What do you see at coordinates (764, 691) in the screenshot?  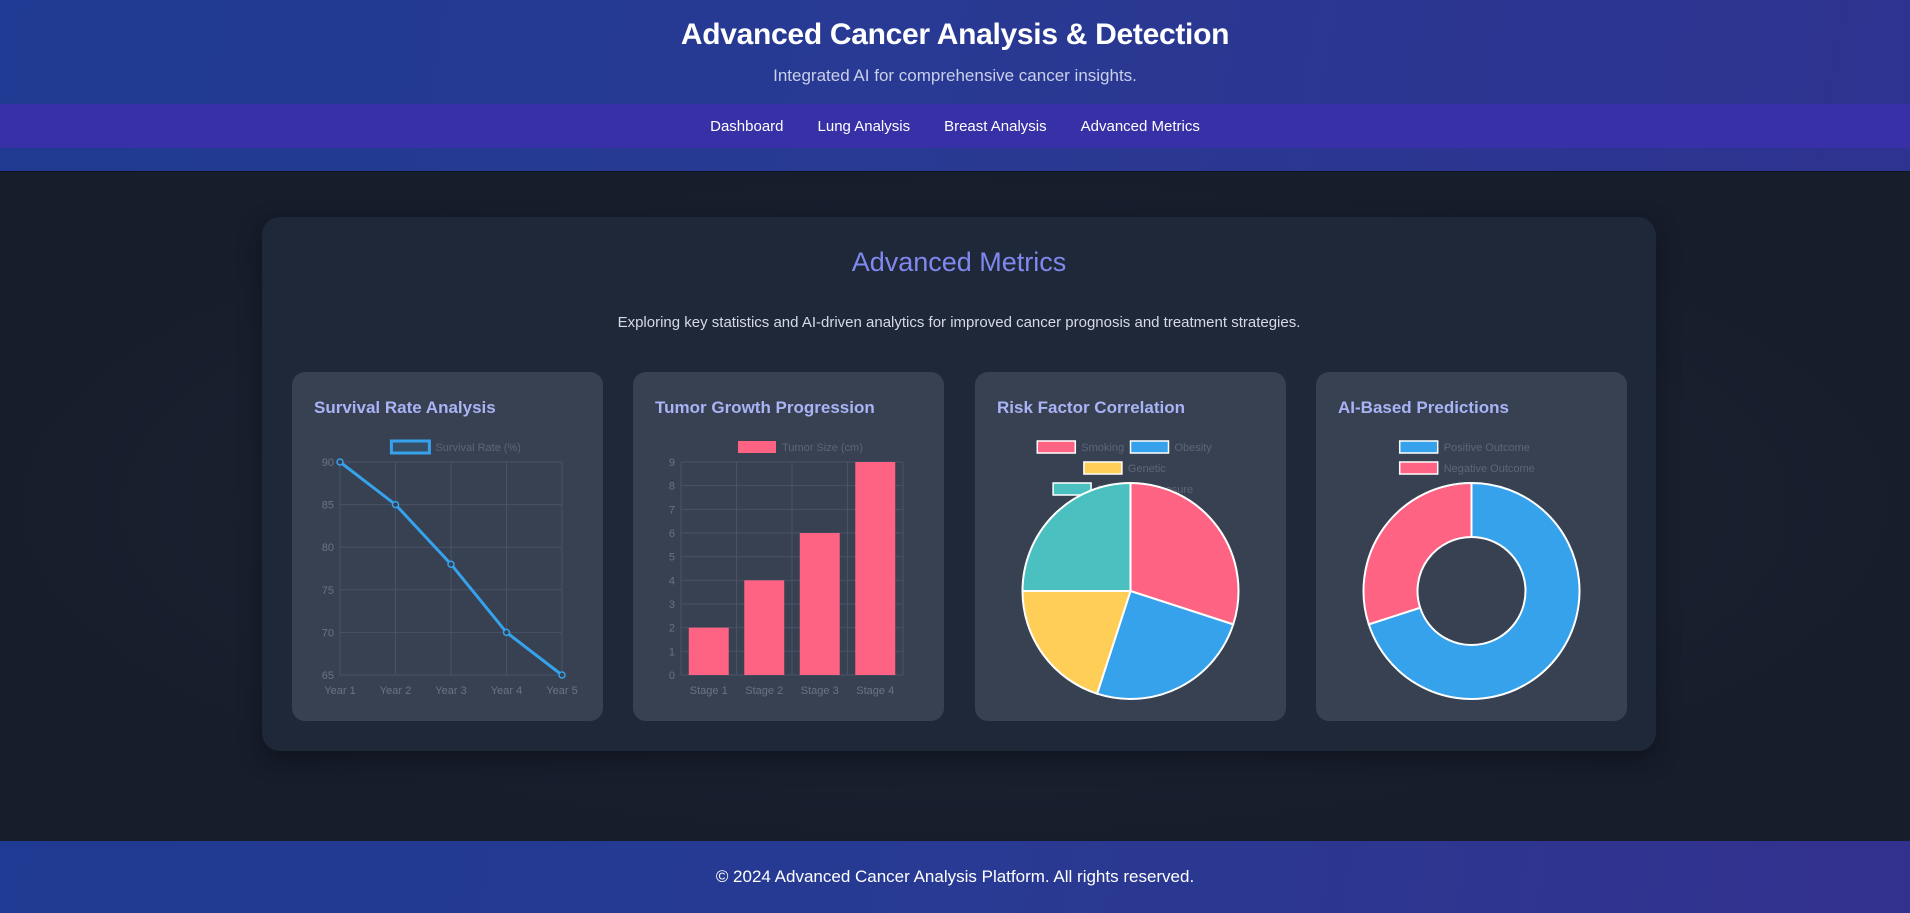 I see `x-tick-label: Stage 2` at bounding box center [764, 691].